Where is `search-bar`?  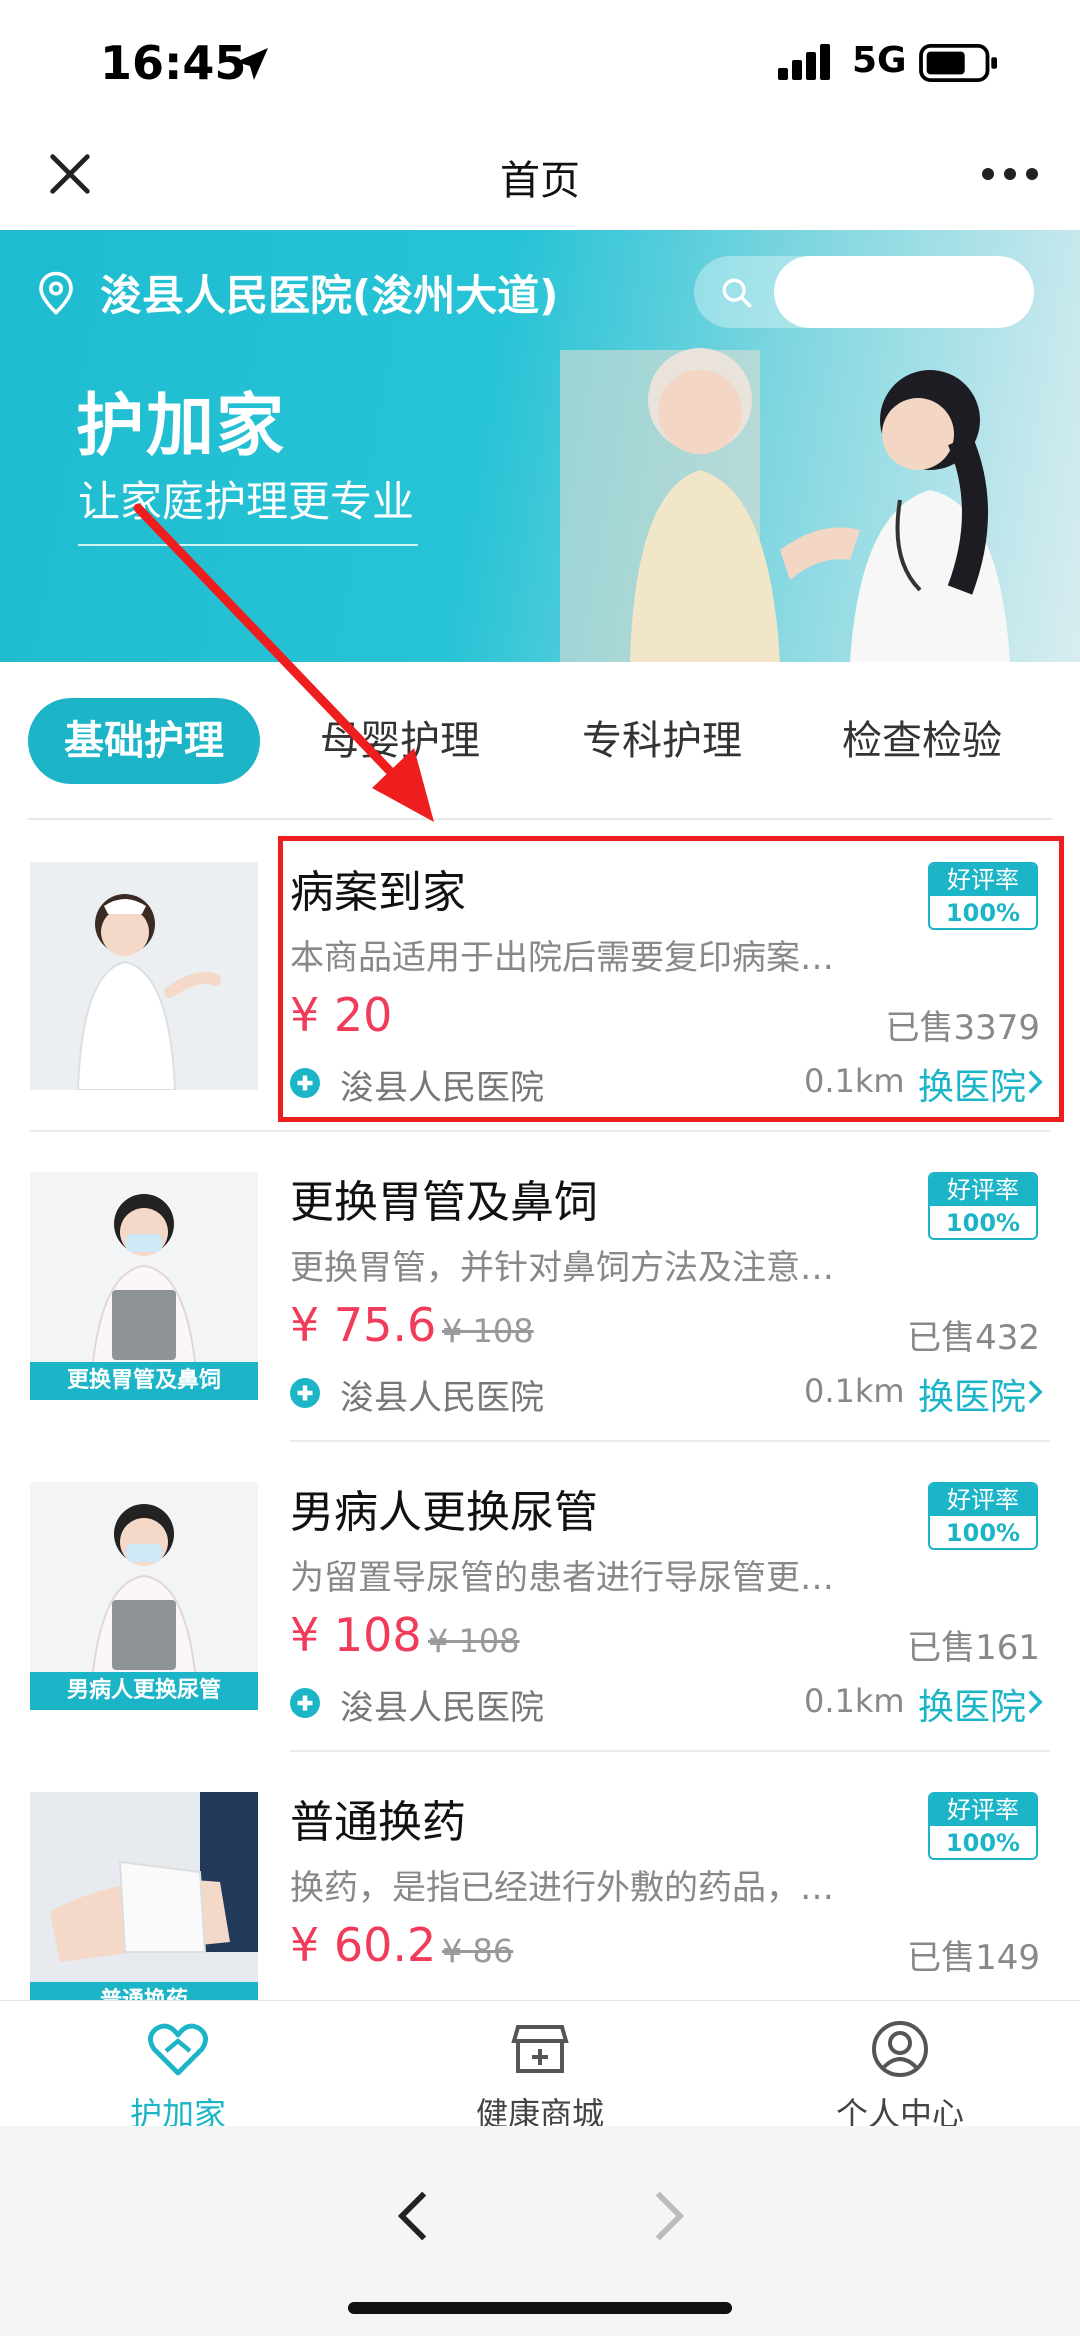 search-bar is located at coordinates (864, 292).